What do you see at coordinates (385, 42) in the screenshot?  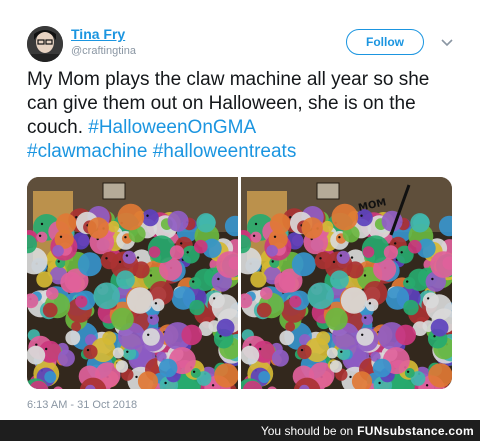 I see `follow-button: Follow` at bounding box center [385, 42].